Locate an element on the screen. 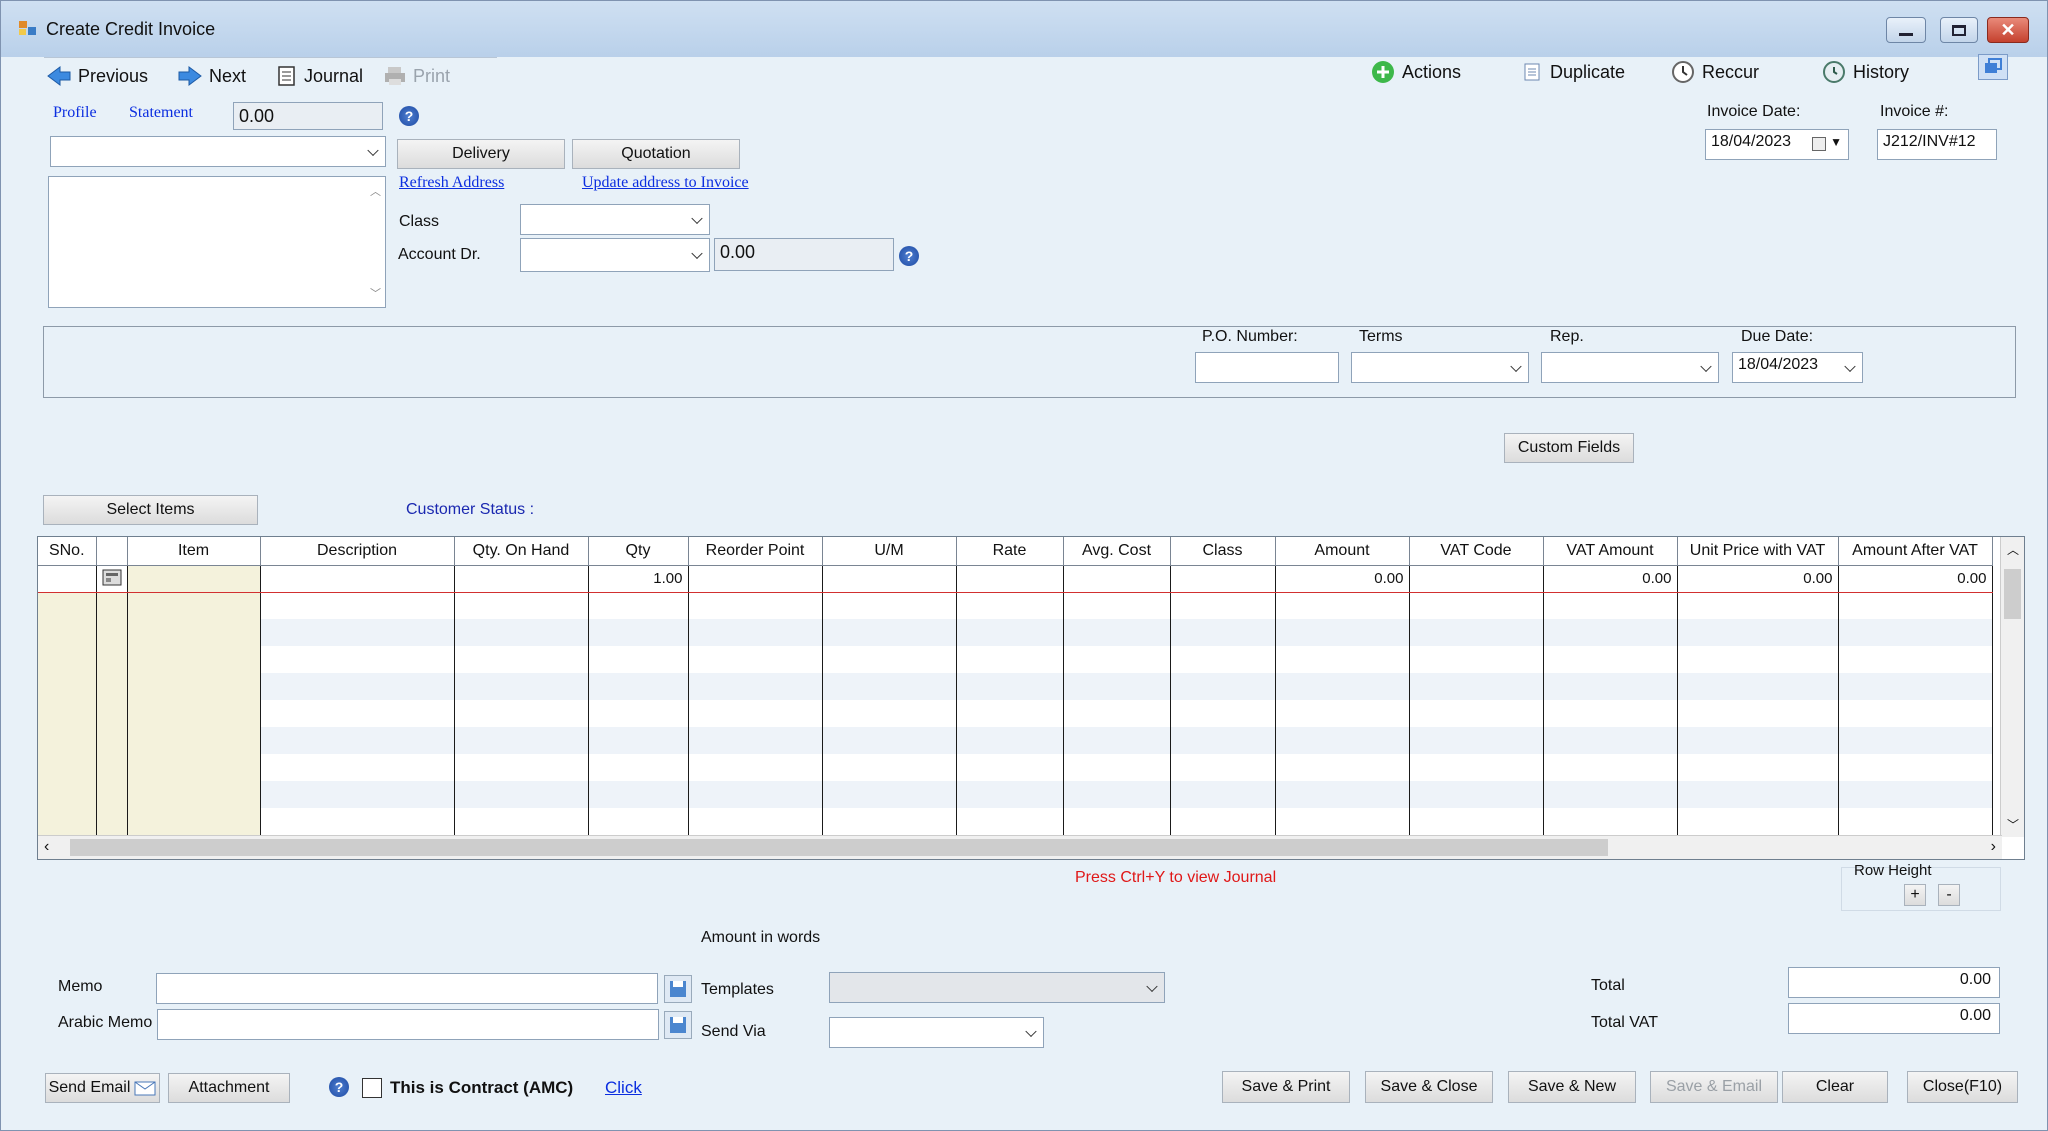  grid-vscroll-thumb is located at coordinates (2012, 594).